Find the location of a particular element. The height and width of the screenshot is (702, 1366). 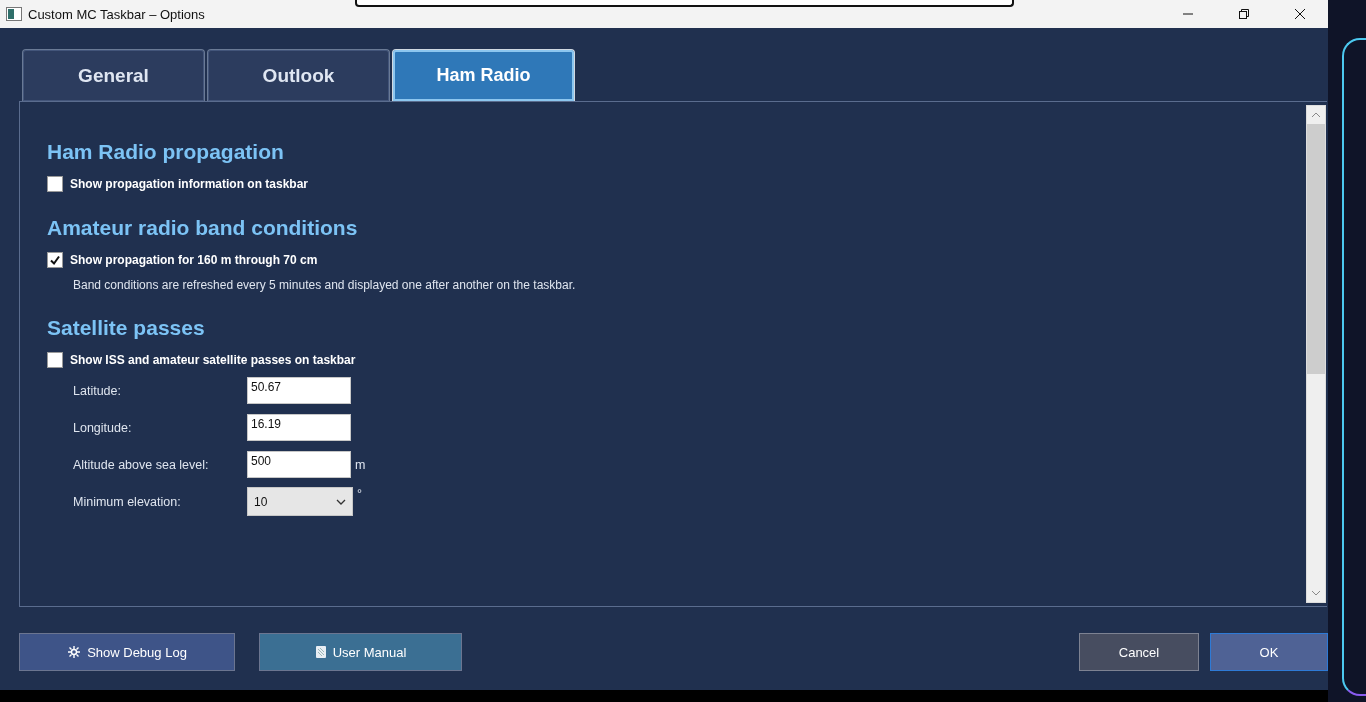

input-field: 50.67 is located at coordinates (299, 390).